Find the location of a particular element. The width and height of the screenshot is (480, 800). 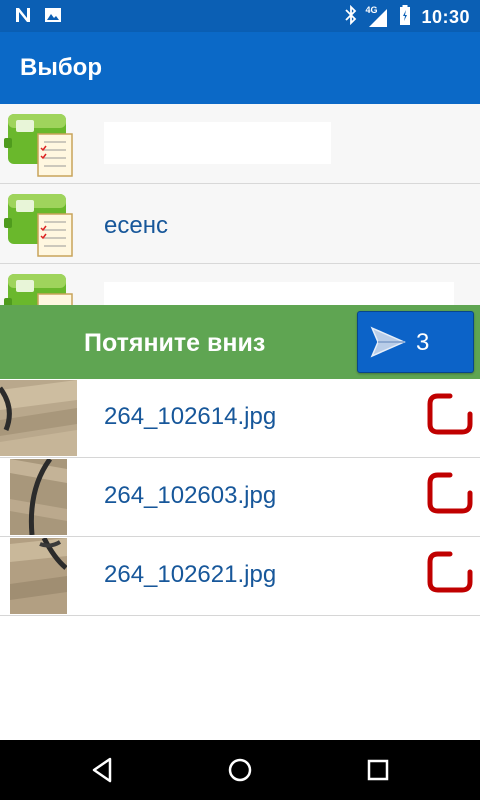

send-icon is located at coordinates (388, 344).